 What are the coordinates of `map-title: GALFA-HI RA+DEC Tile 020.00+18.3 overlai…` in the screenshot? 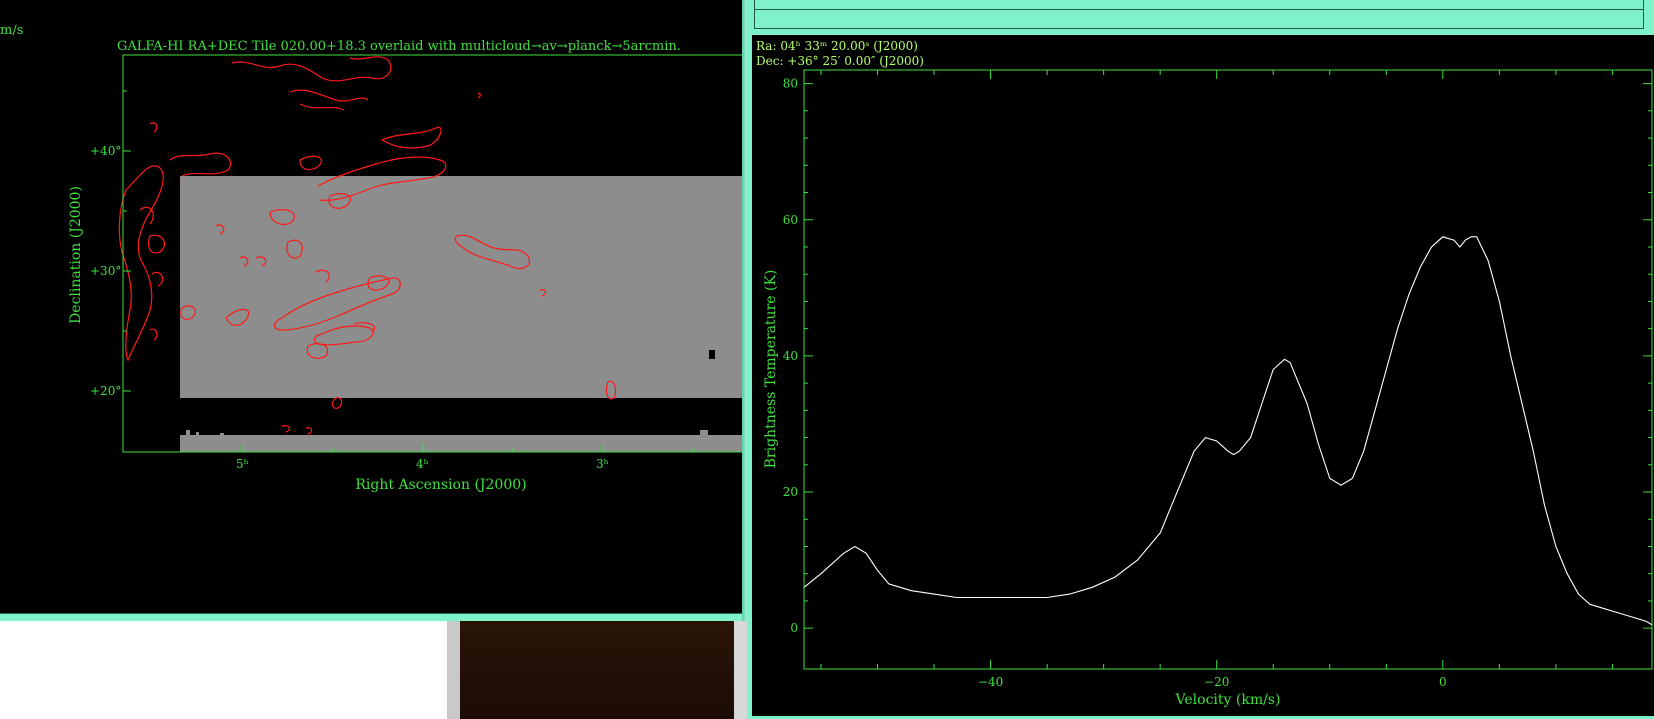 It's located at (399, 46).